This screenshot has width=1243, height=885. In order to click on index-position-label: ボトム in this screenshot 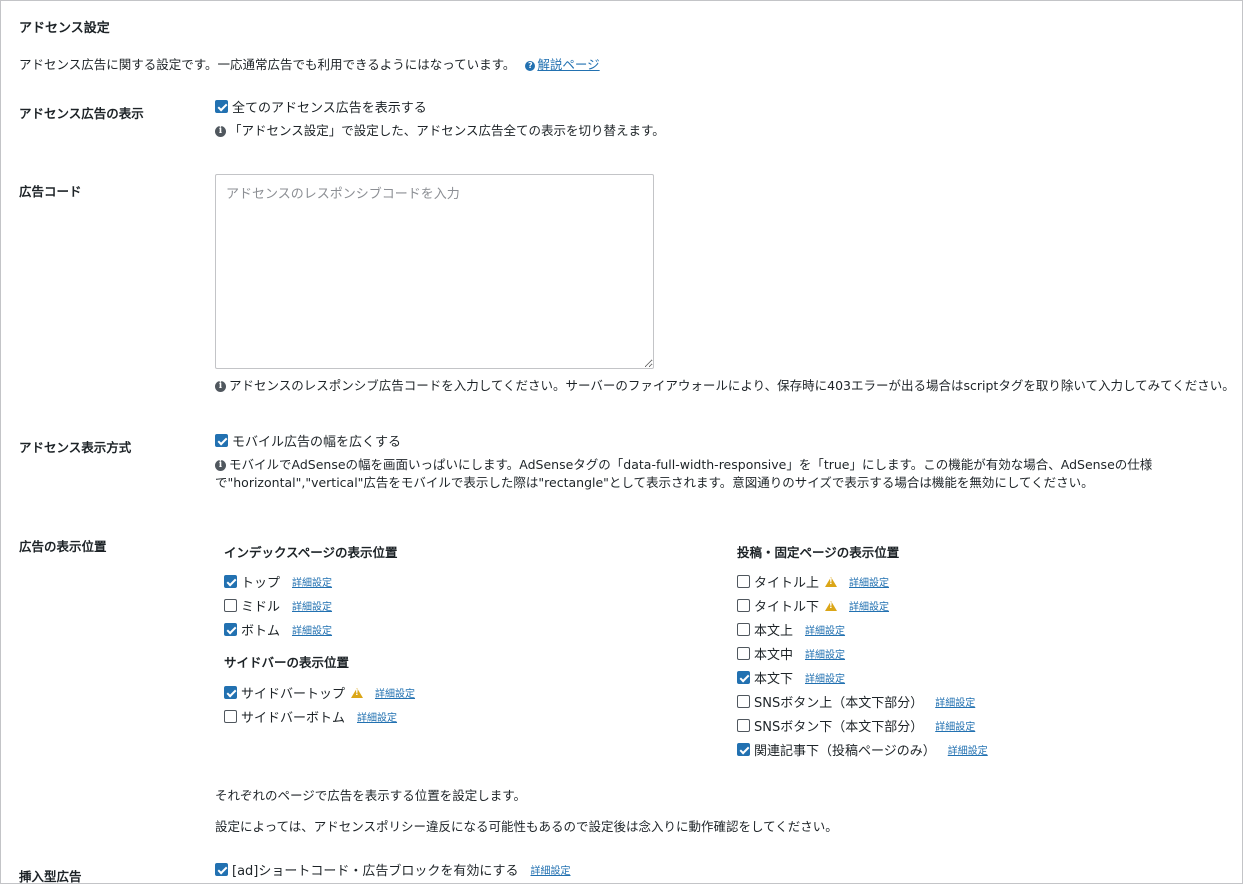, I will do `click(261, 631)`.